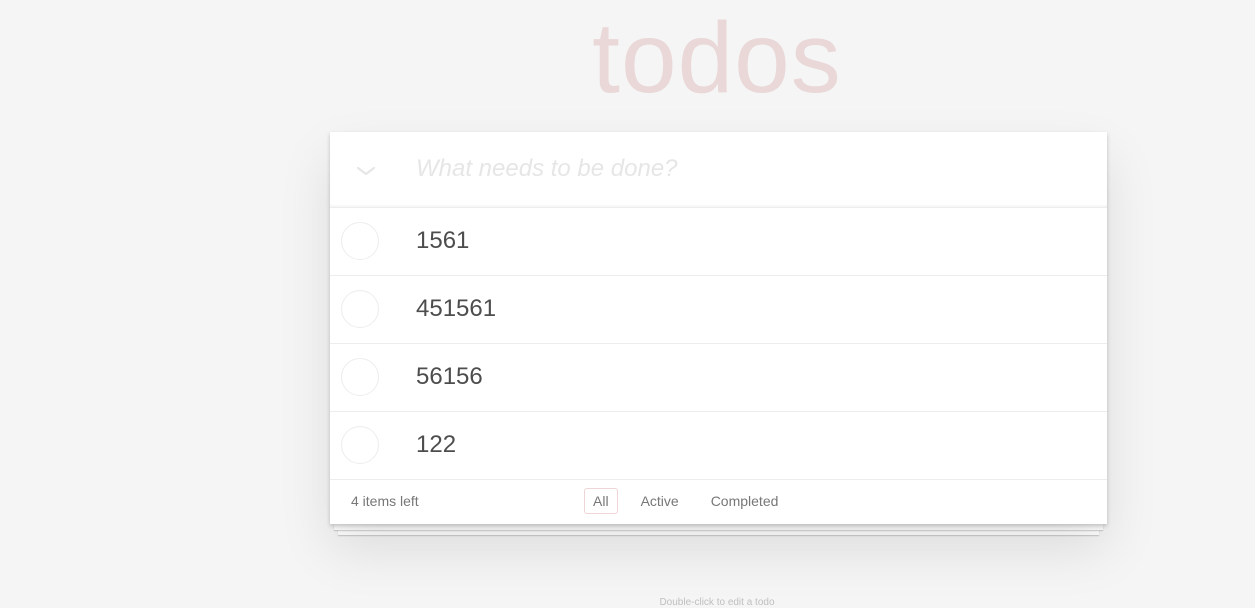 Image resolution: width=1255 pixels, height=608 pixels. I want to click on chevron-down-icon, so click(366, 171).